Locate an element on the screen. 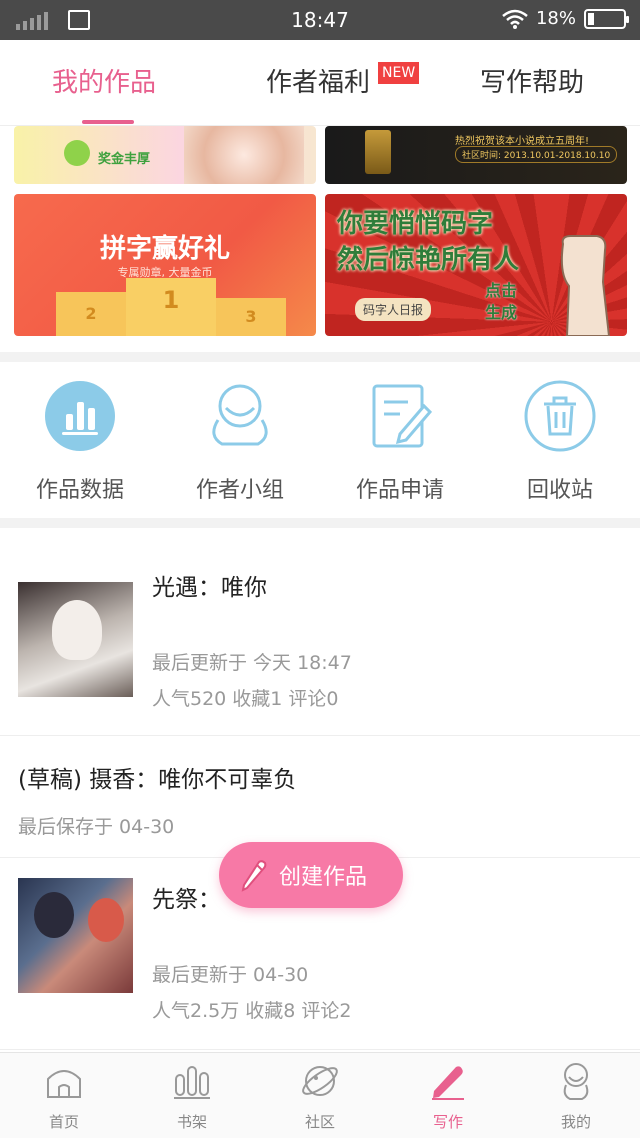 The height and width of the screenshot is (1138, 640). write-pencil-icon is located at coordinates (448, 1083).